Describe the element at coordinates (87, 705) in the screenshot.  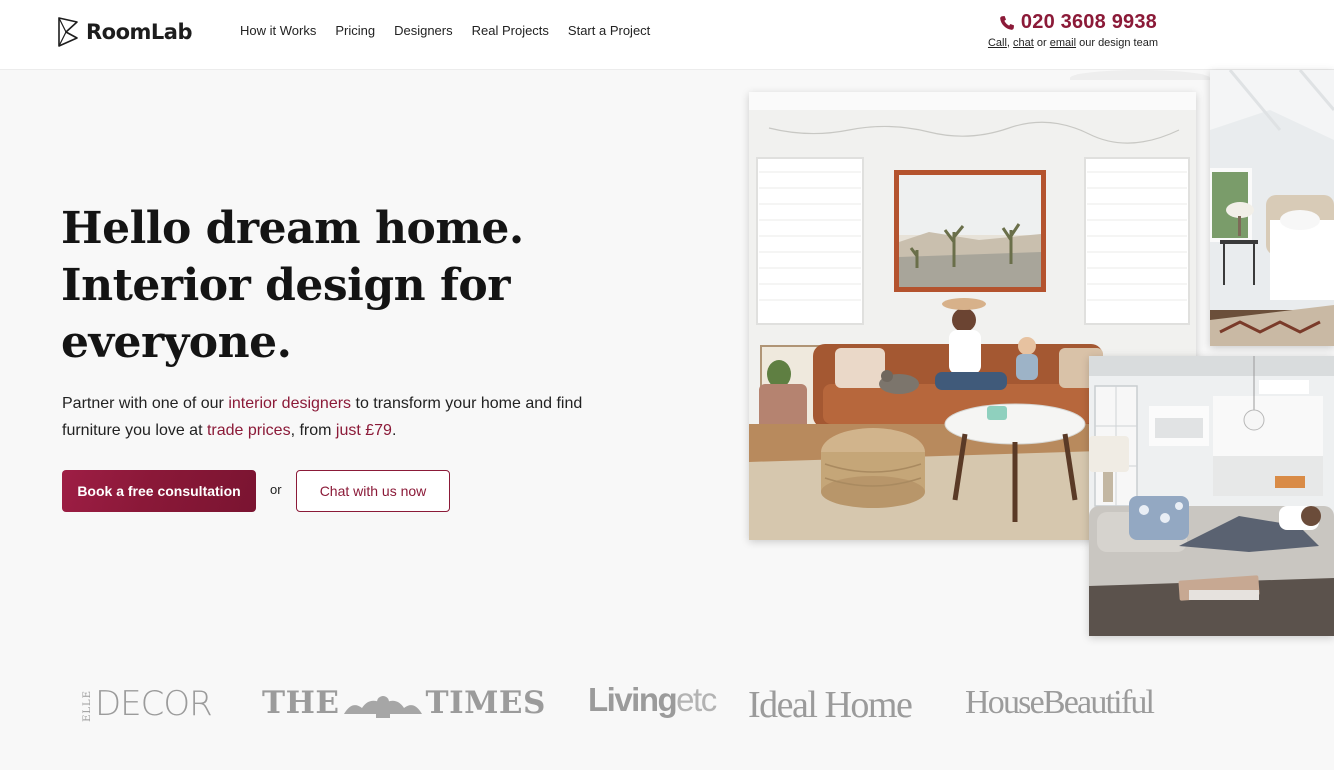
I see `elle-decor-prefix: ELLE` at that location.